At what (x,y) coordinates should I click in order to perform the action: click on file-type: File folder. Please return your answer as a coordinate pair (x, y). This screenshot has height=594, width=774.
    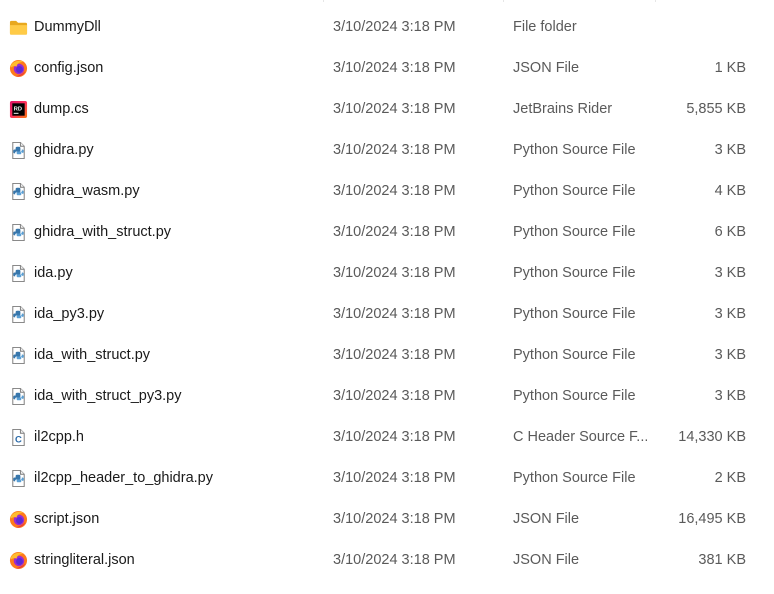
    Looking at the image, I should click on (545, 27).